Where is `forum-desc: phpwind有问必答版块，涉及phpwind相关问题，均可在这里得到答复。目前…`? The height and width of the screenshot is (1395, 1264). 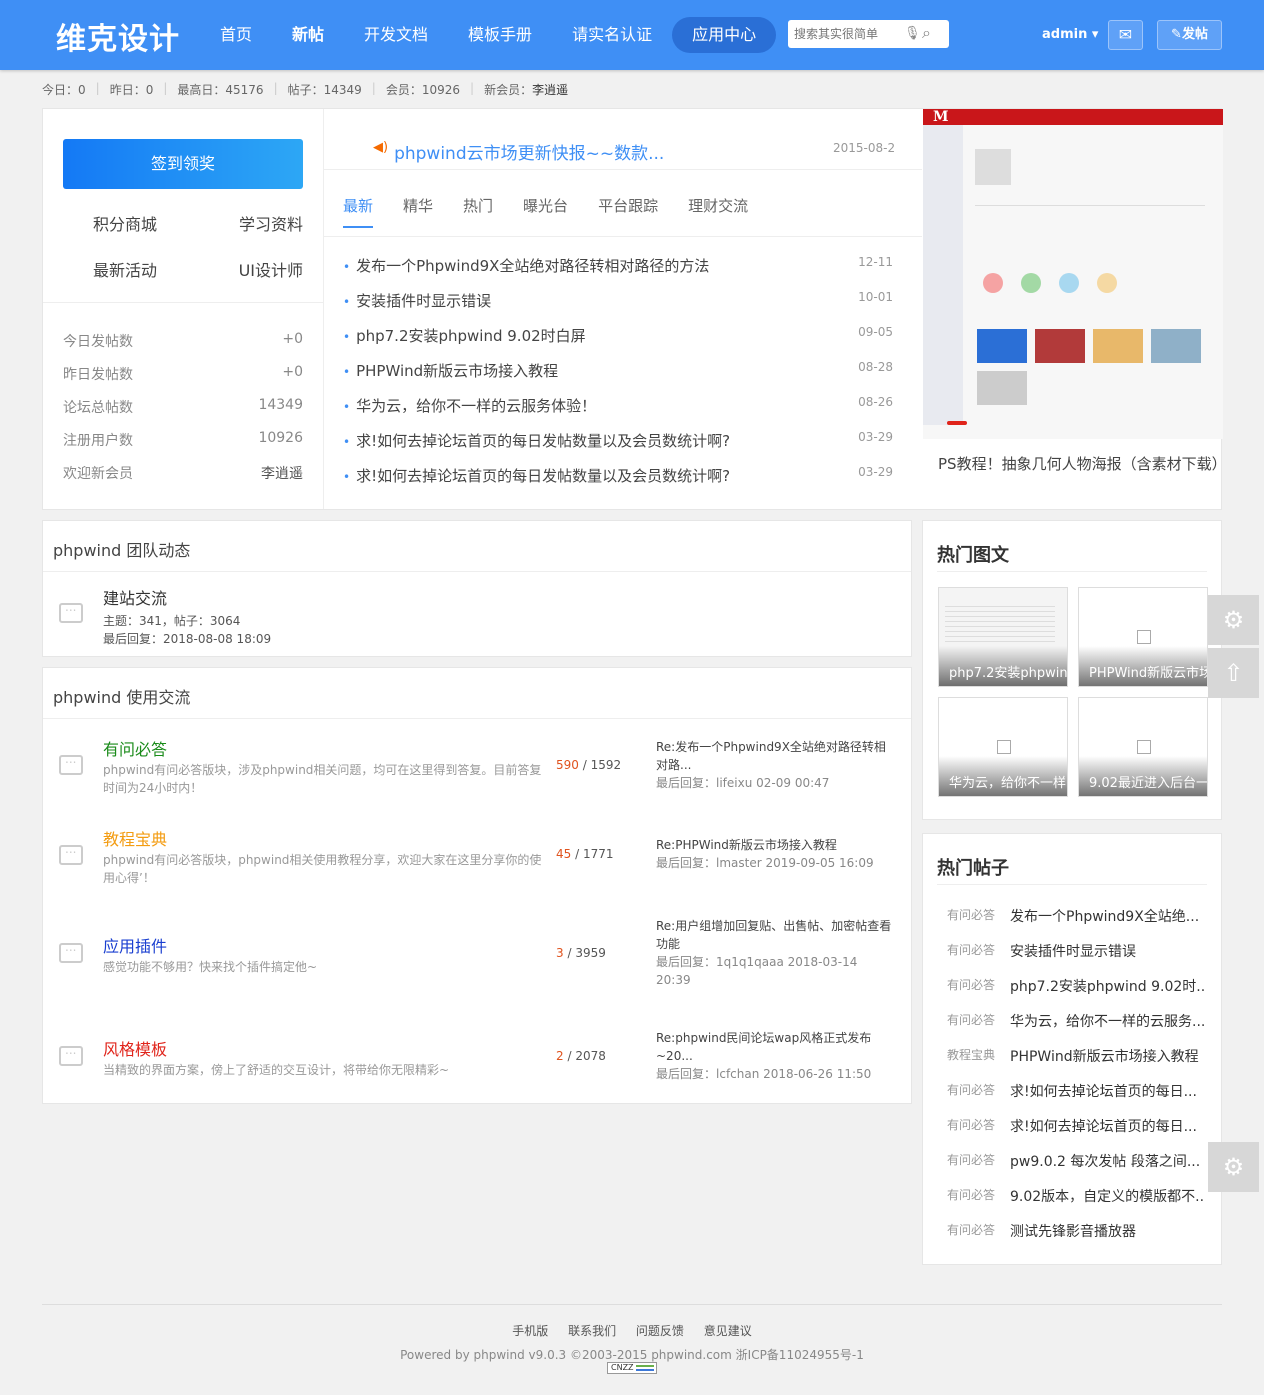 forum-desc: phpwind有问必答版块，涉及phpwind相关问题，均可在这里得到答复。目前… is located at coordinates (322, 779).